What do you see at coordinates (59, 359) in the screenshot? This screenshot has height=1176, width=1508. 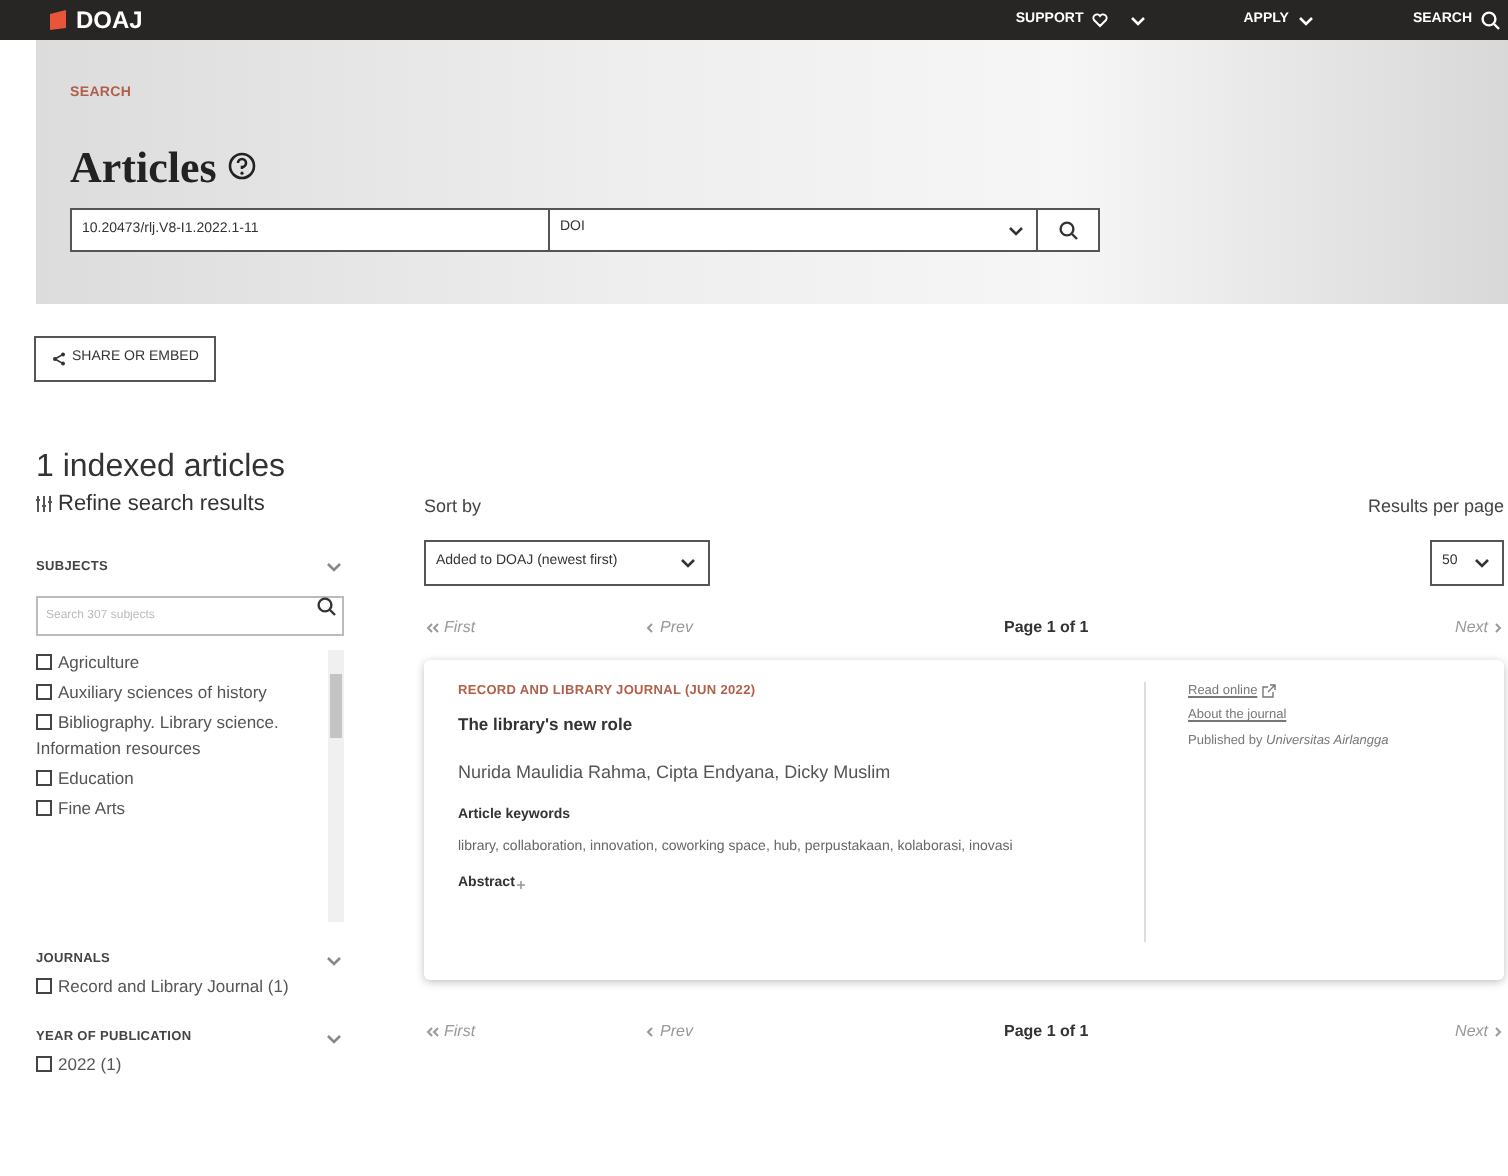 I see `share-icon` at bounding box center [59, 359].